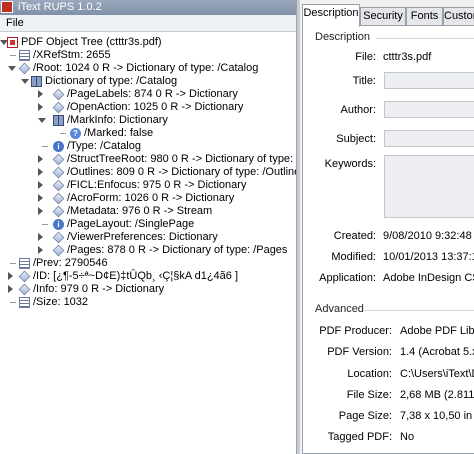 The width and height of the screenshot is (474, 454). Describe the element at coordinates (148, 120) in the screenshot. I see `tree-node: /MarkInfo: Dictionary` at that location.